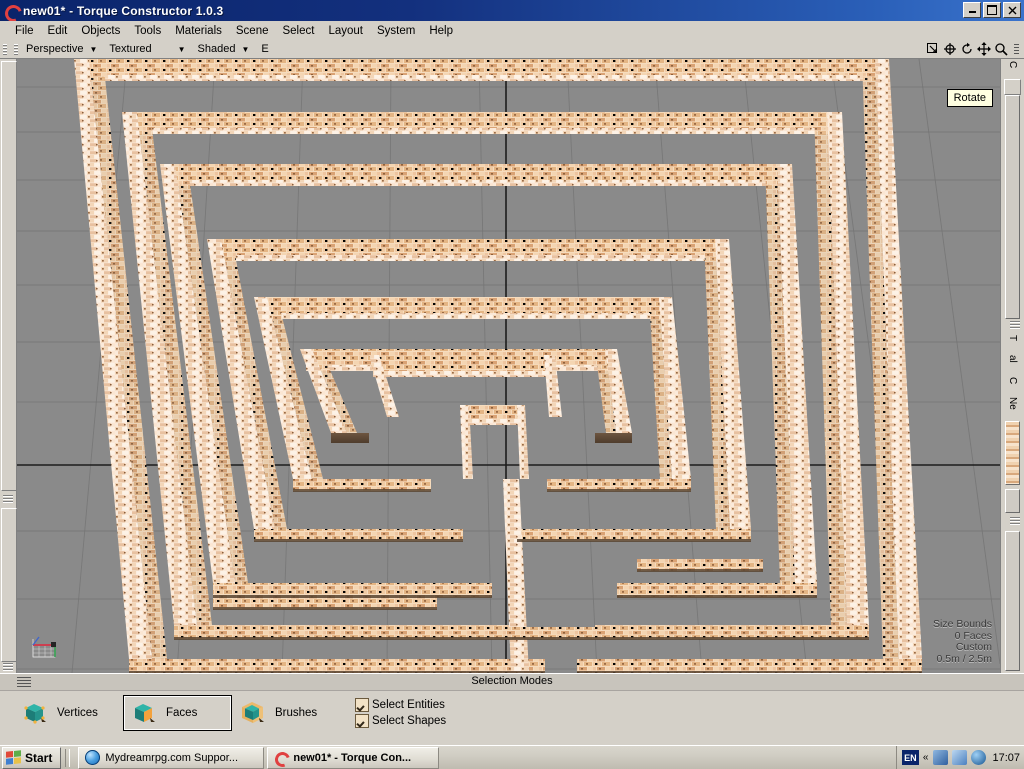 This screenshot has height=769, width=1024. What do you see at coordinates (58, 31) in the screenshot?
I see `menu-edit: Edit` at bounding box center [58, 31].